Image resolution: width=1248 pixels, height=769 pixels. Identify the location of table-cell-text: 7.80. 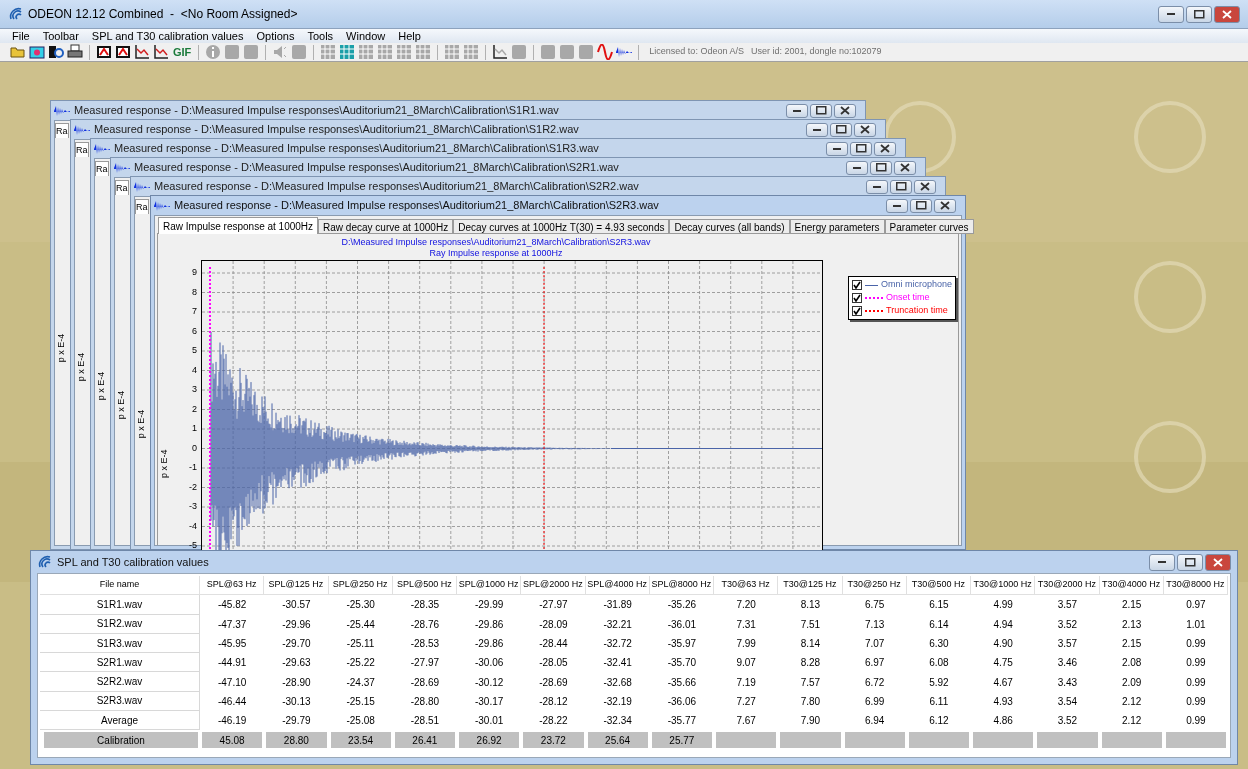
(810, 701).